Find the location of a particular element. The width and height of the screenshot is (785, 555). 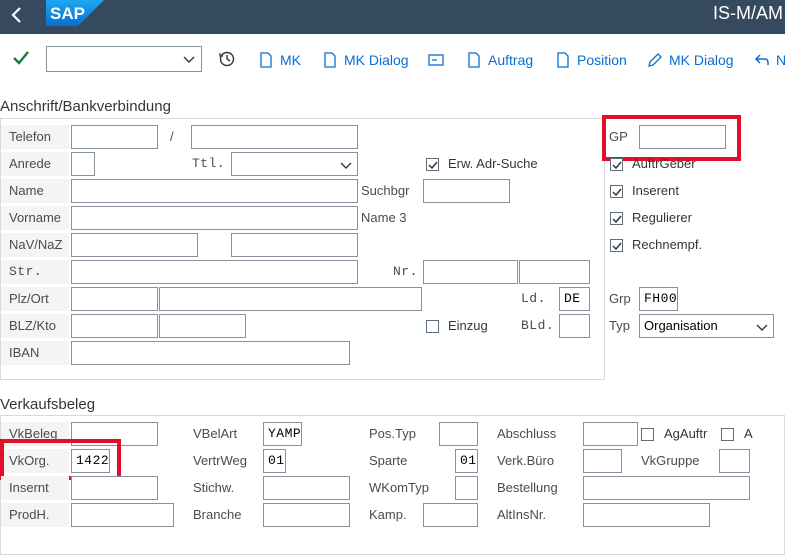

stichw-input is located at coordinates (306, 488).